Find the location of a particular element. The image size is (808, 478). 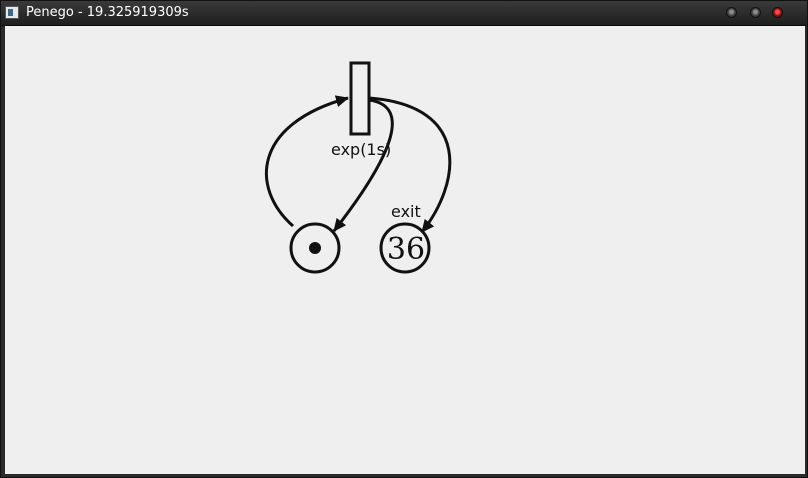

arc-place-to-transition is located at coordinates (306, 161).